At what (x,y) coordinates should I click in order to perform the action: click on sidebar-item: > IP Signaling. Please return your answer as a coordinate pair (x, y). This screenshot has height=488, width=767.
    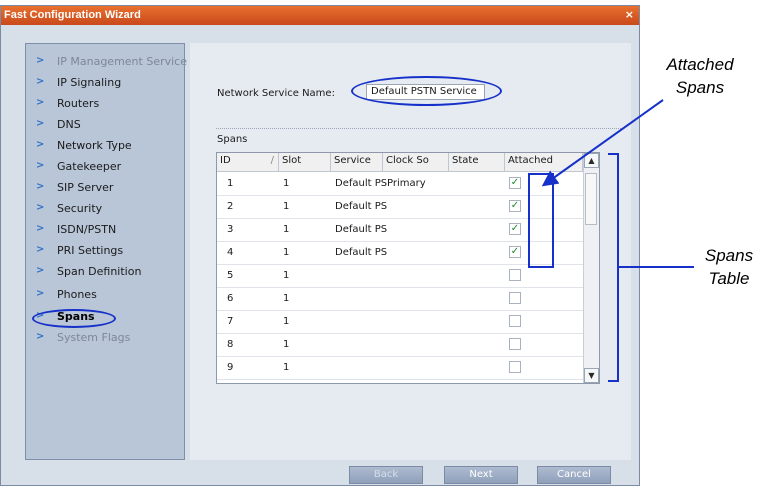
    Looking at the image, I should click on (105, 84).